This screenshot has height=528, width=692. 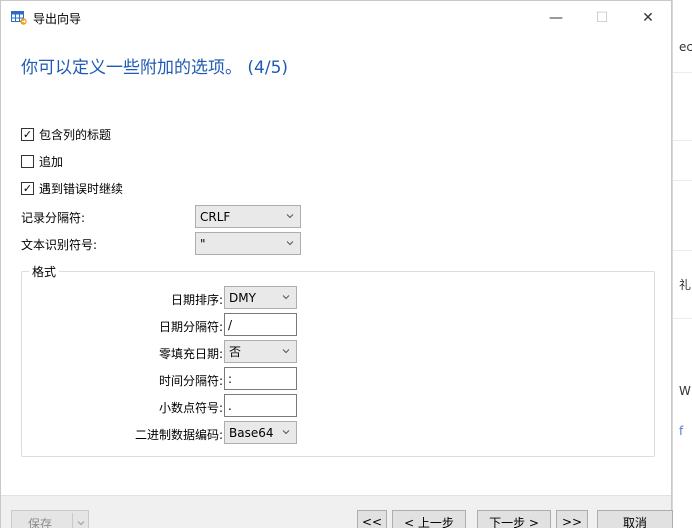 I want to click on record-delimiter-select: CRLF, so click(x=248, y=216).